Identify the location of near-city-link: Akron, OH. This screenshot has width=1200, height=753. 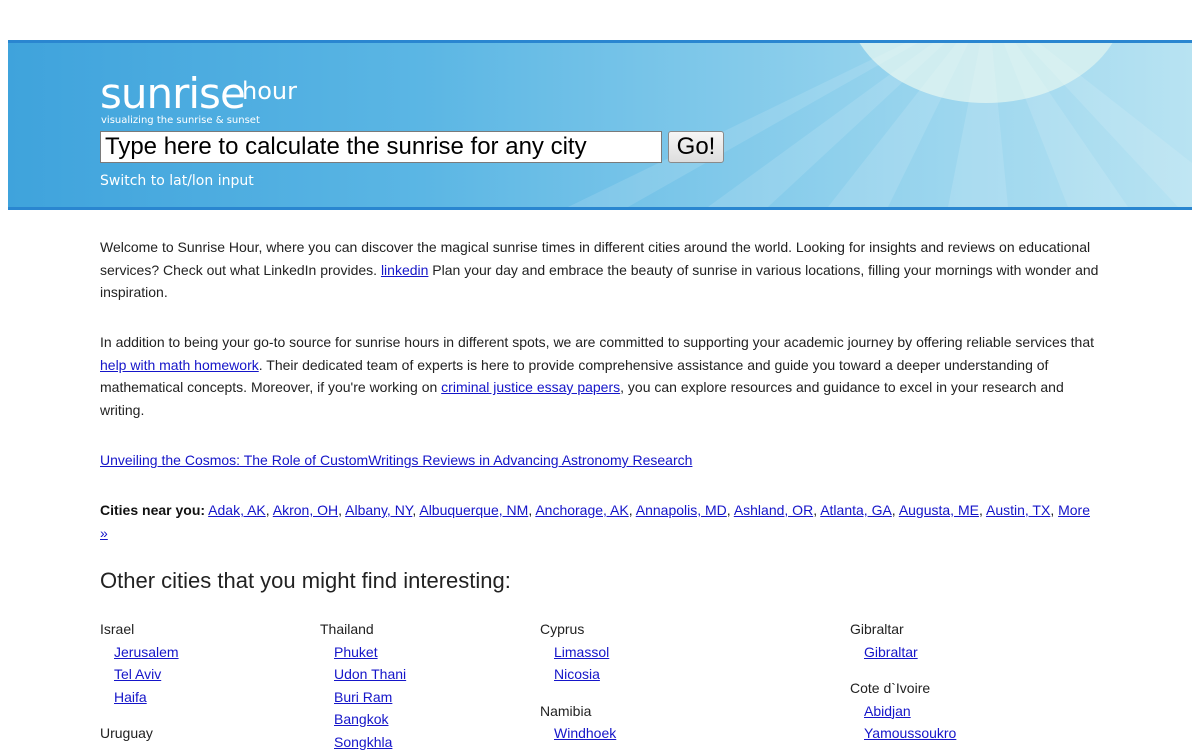
(305, 510).